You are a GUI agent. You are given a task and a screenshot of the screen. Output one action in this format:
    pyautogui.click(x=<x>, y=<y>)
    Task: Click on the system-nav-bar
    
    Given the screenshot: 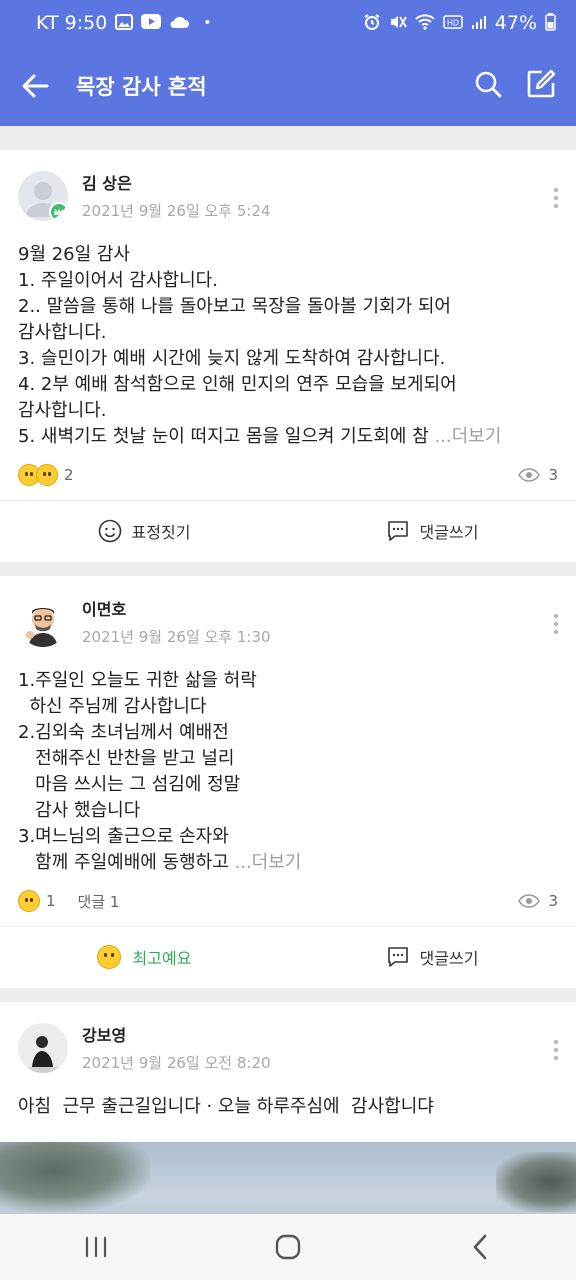 What is the action you would take?
    pyautogui.click(x=288, y=1247)
    